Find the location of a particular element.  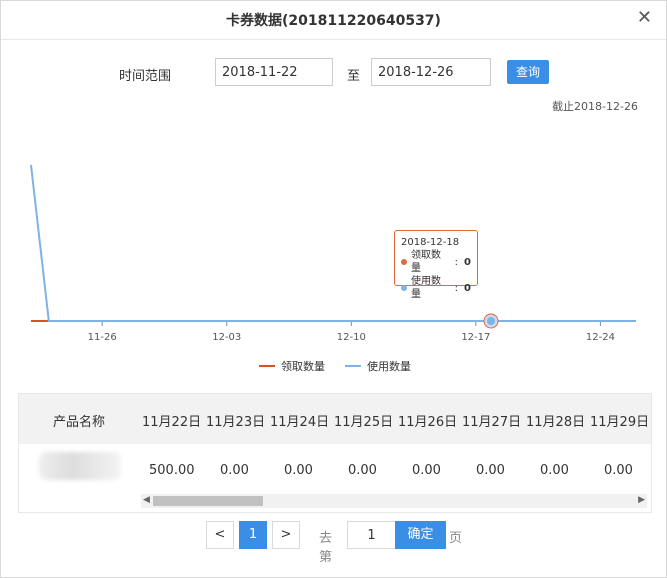

col-date: 11月28日 is located at coordinates (556, 422).